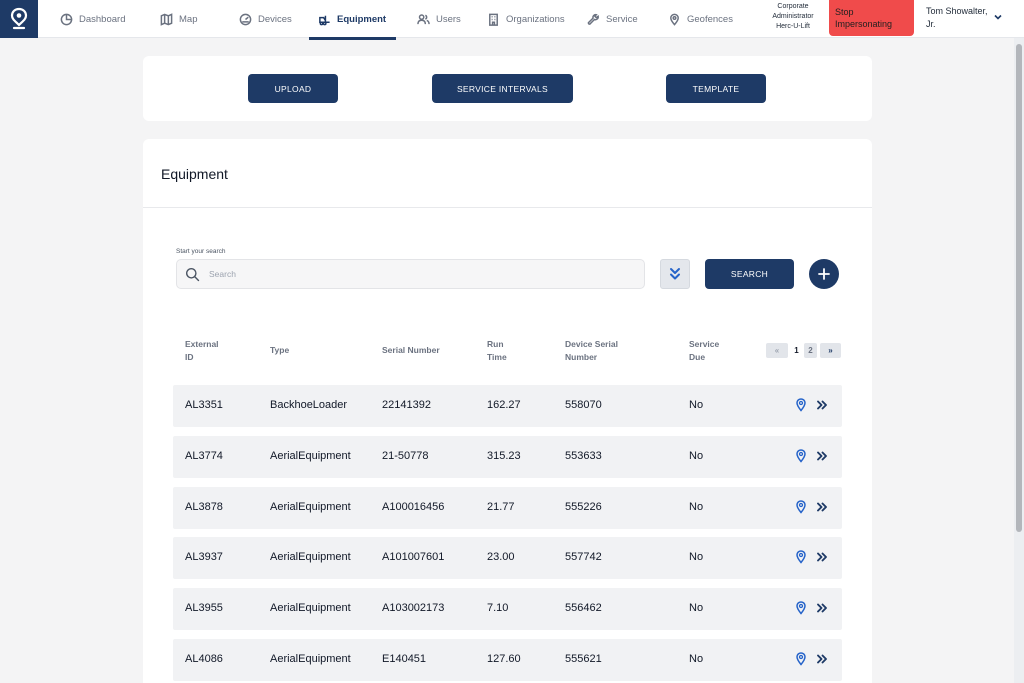  Describe the element at coordinates (188, 19) in the screenshot. I see `nav-map-label: Map` at that location.